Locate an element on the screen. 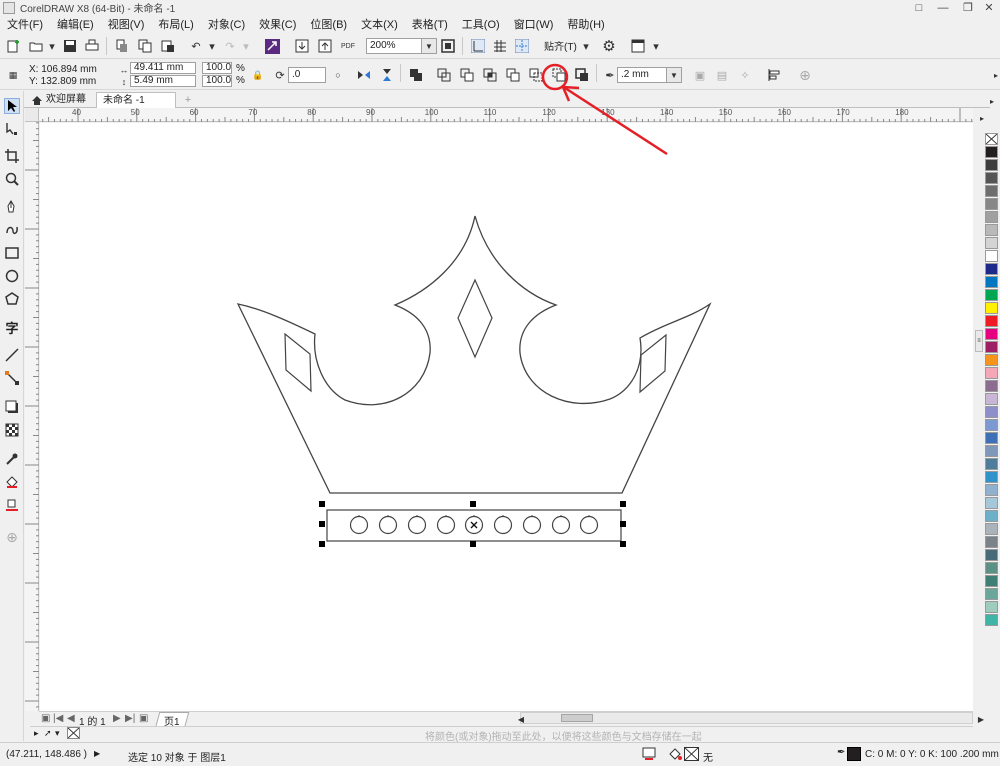  connector-tool-icon is located at coordinates (12, 378).